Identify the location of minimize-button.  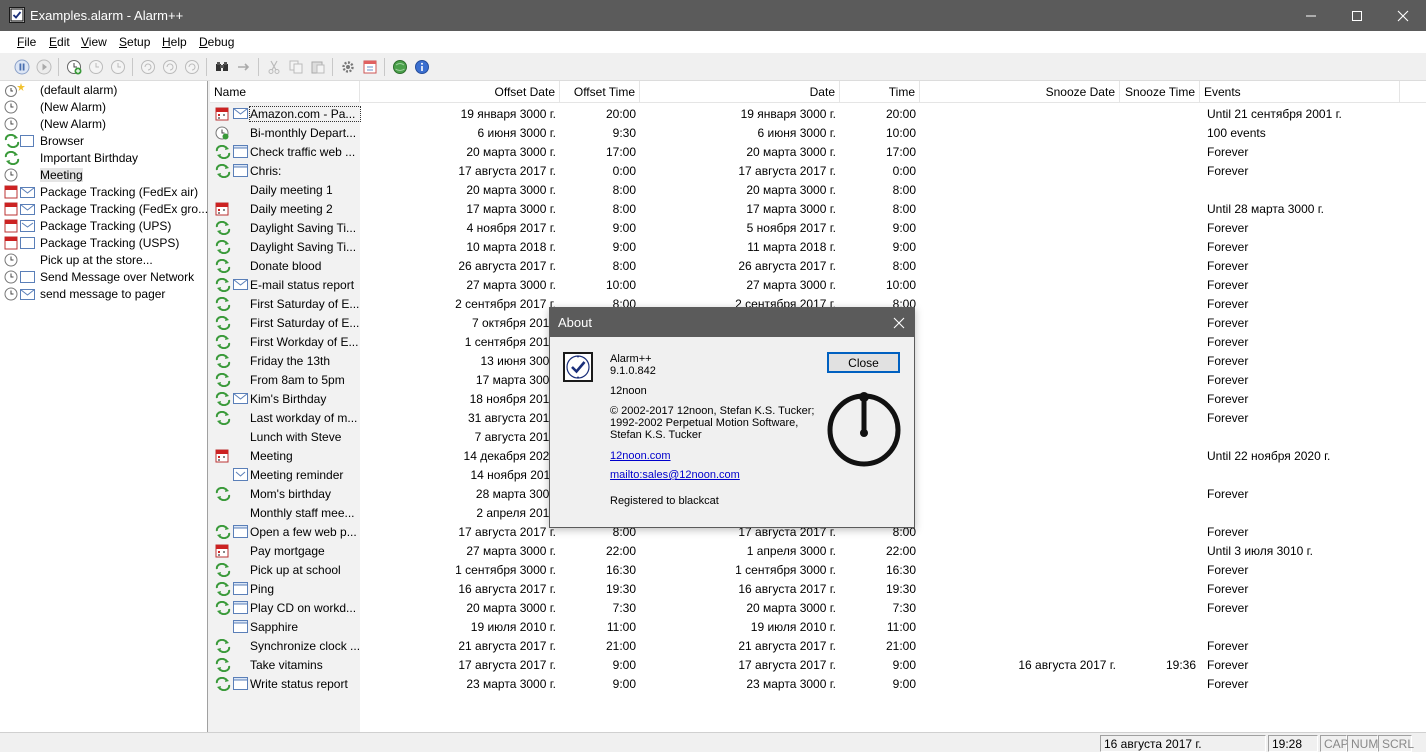
(1311, 15).